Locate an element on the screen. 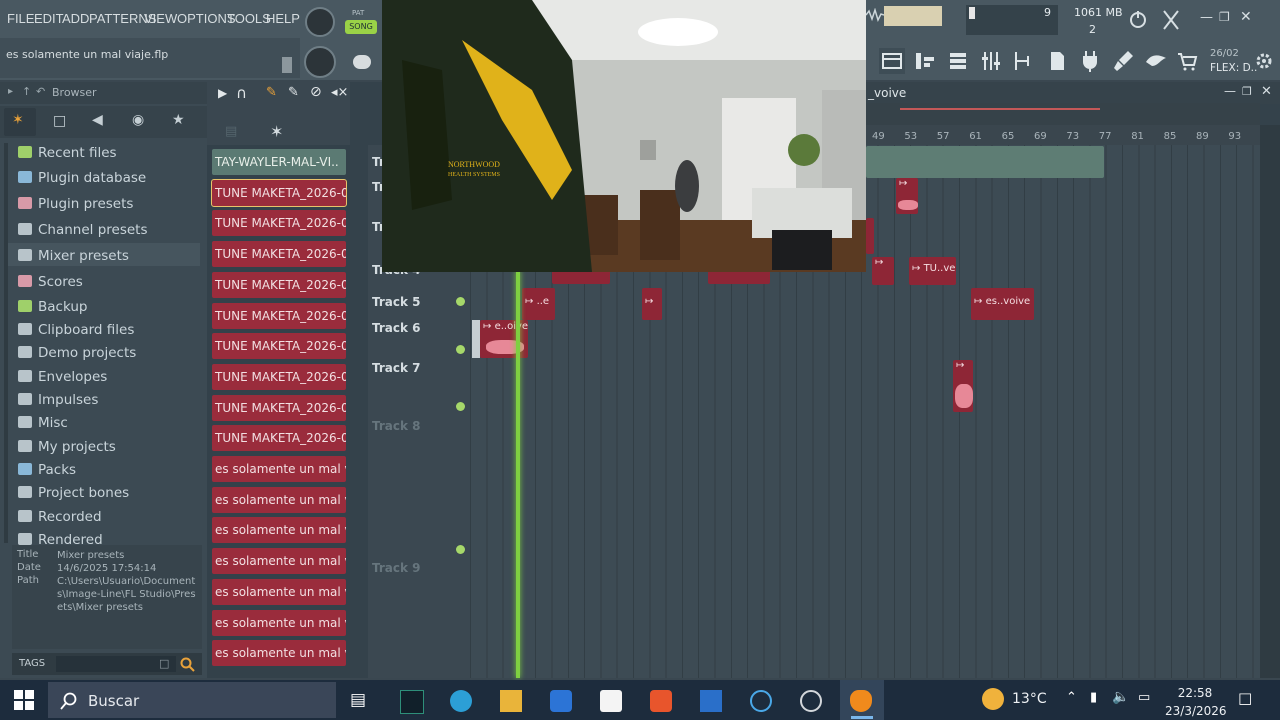  audio-clip-track5a: ↦ ..e is located at coordinates (538, 304).